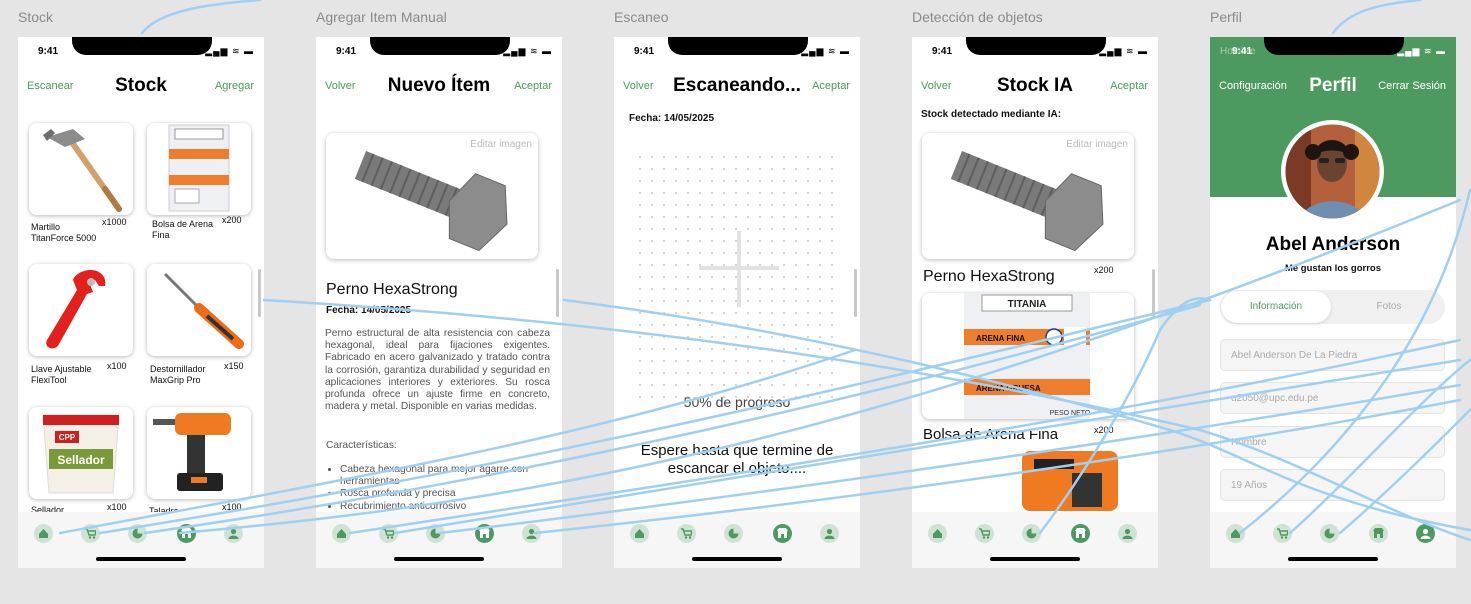 The width and height of the screenshot is (1471, 604). I want to click on settings-button: Configuración, so click(1253, 86).